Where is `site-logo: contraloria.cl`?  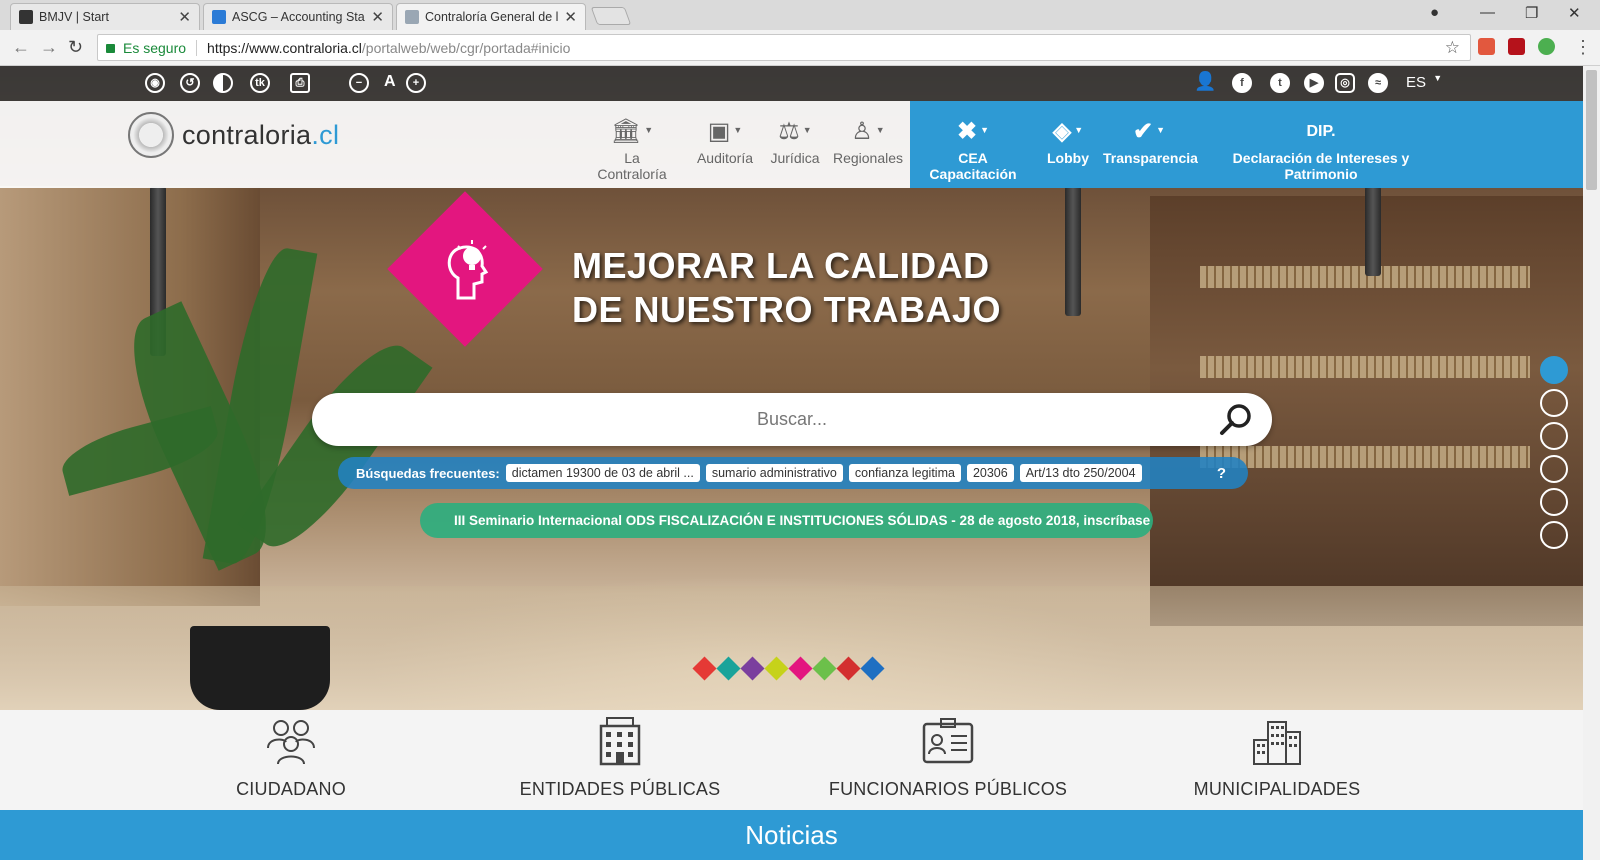
site-logo: contraloria.cl is located at coordinates (260, 135).